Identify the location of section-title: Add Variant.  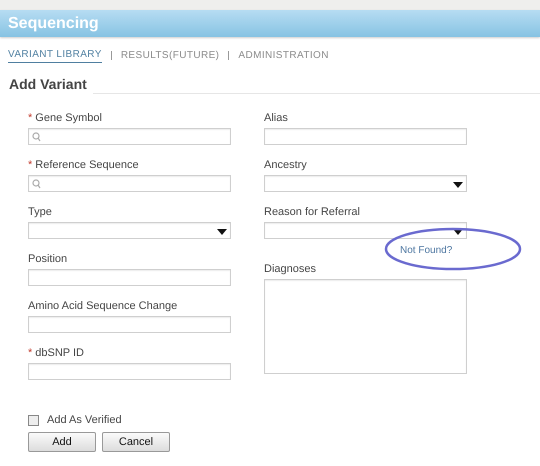
(48, 84).